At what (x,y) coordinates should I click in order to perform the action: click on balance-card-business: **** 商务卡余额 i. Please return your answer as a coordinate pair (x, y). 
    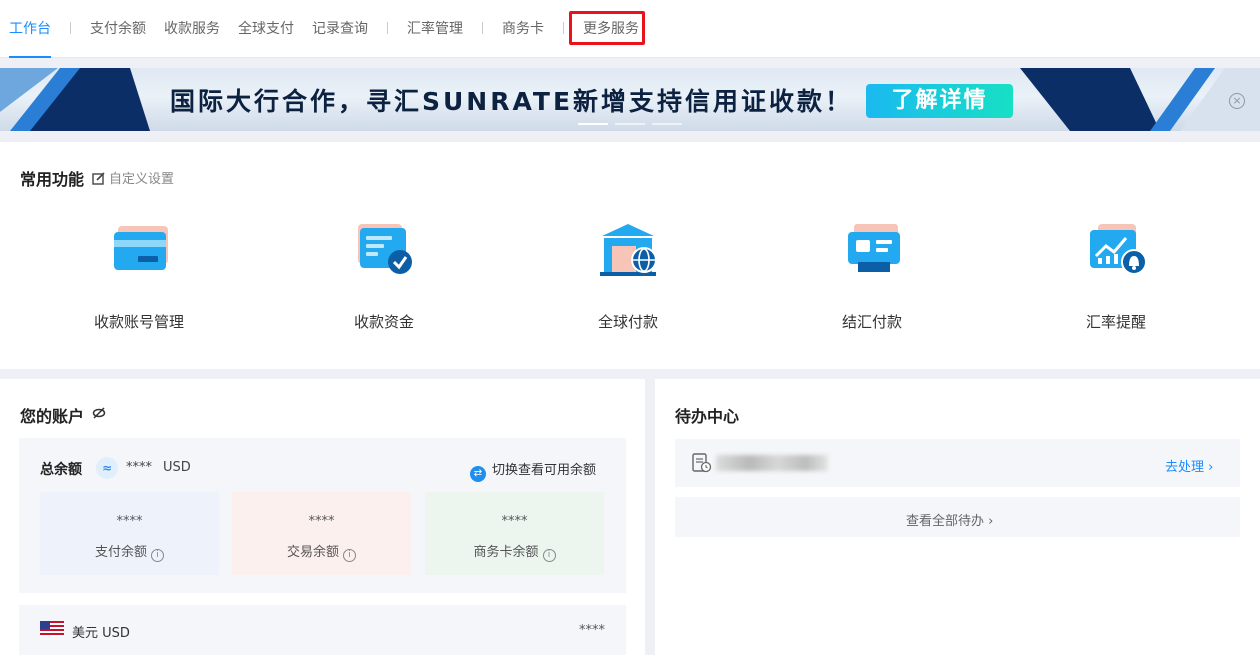
    Looking at the image, I should click on (514, 533).